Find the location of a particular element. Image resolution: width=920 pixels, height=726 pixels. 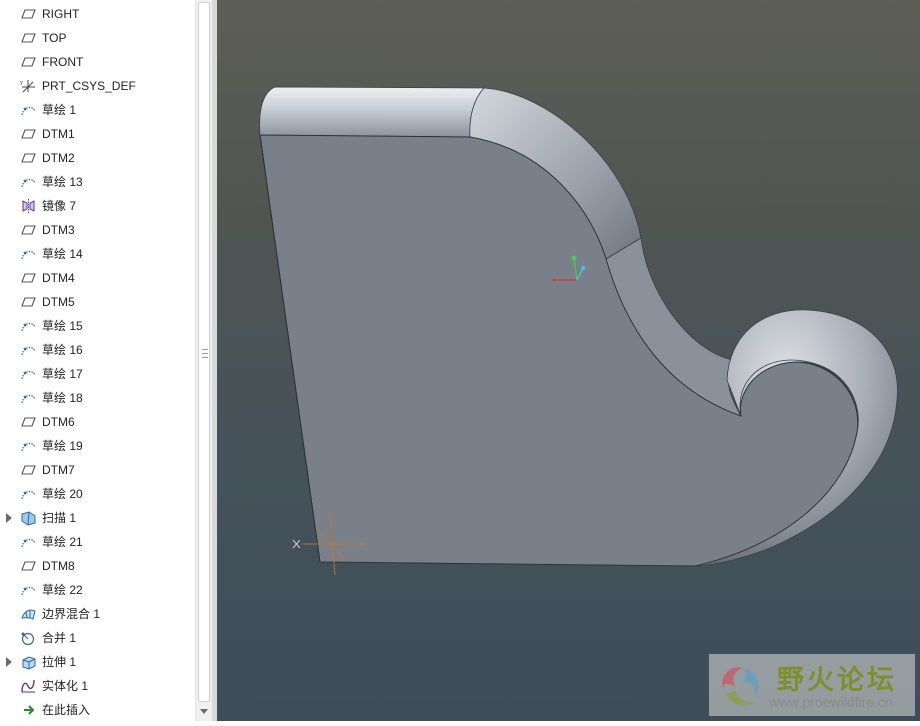

tree-item-label: DTM5 is located at coordinates (58, 302).